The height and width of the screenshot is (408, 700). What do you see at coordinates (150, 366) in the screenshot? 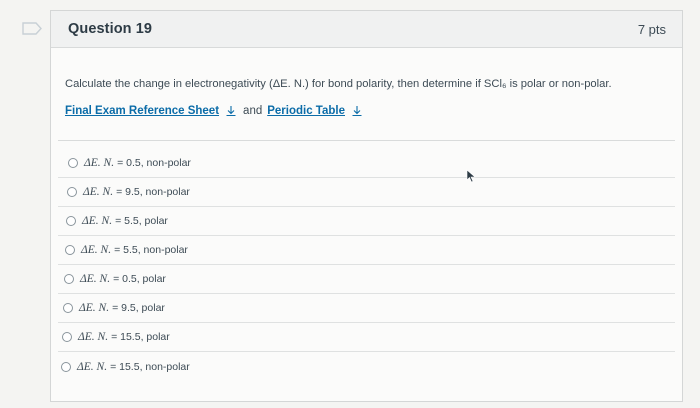
I see `answer-value: = 15.5, non-polar` at bounding box center [150, 366].